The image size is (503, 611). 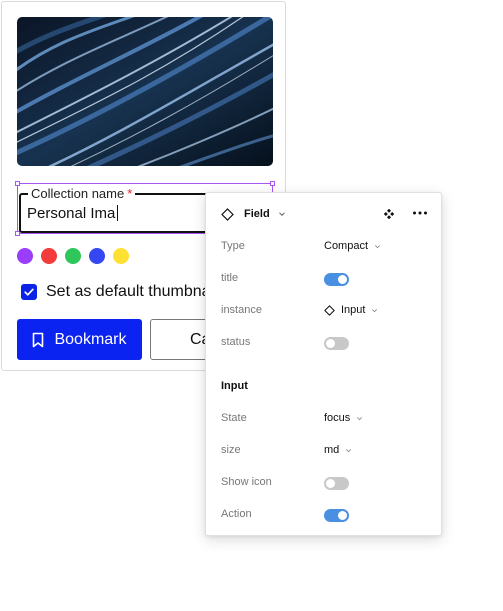 What do you see at coordinates (257, 214) in the screenshot?
I see `panel-title: Field` at bounding box center [257, 214].